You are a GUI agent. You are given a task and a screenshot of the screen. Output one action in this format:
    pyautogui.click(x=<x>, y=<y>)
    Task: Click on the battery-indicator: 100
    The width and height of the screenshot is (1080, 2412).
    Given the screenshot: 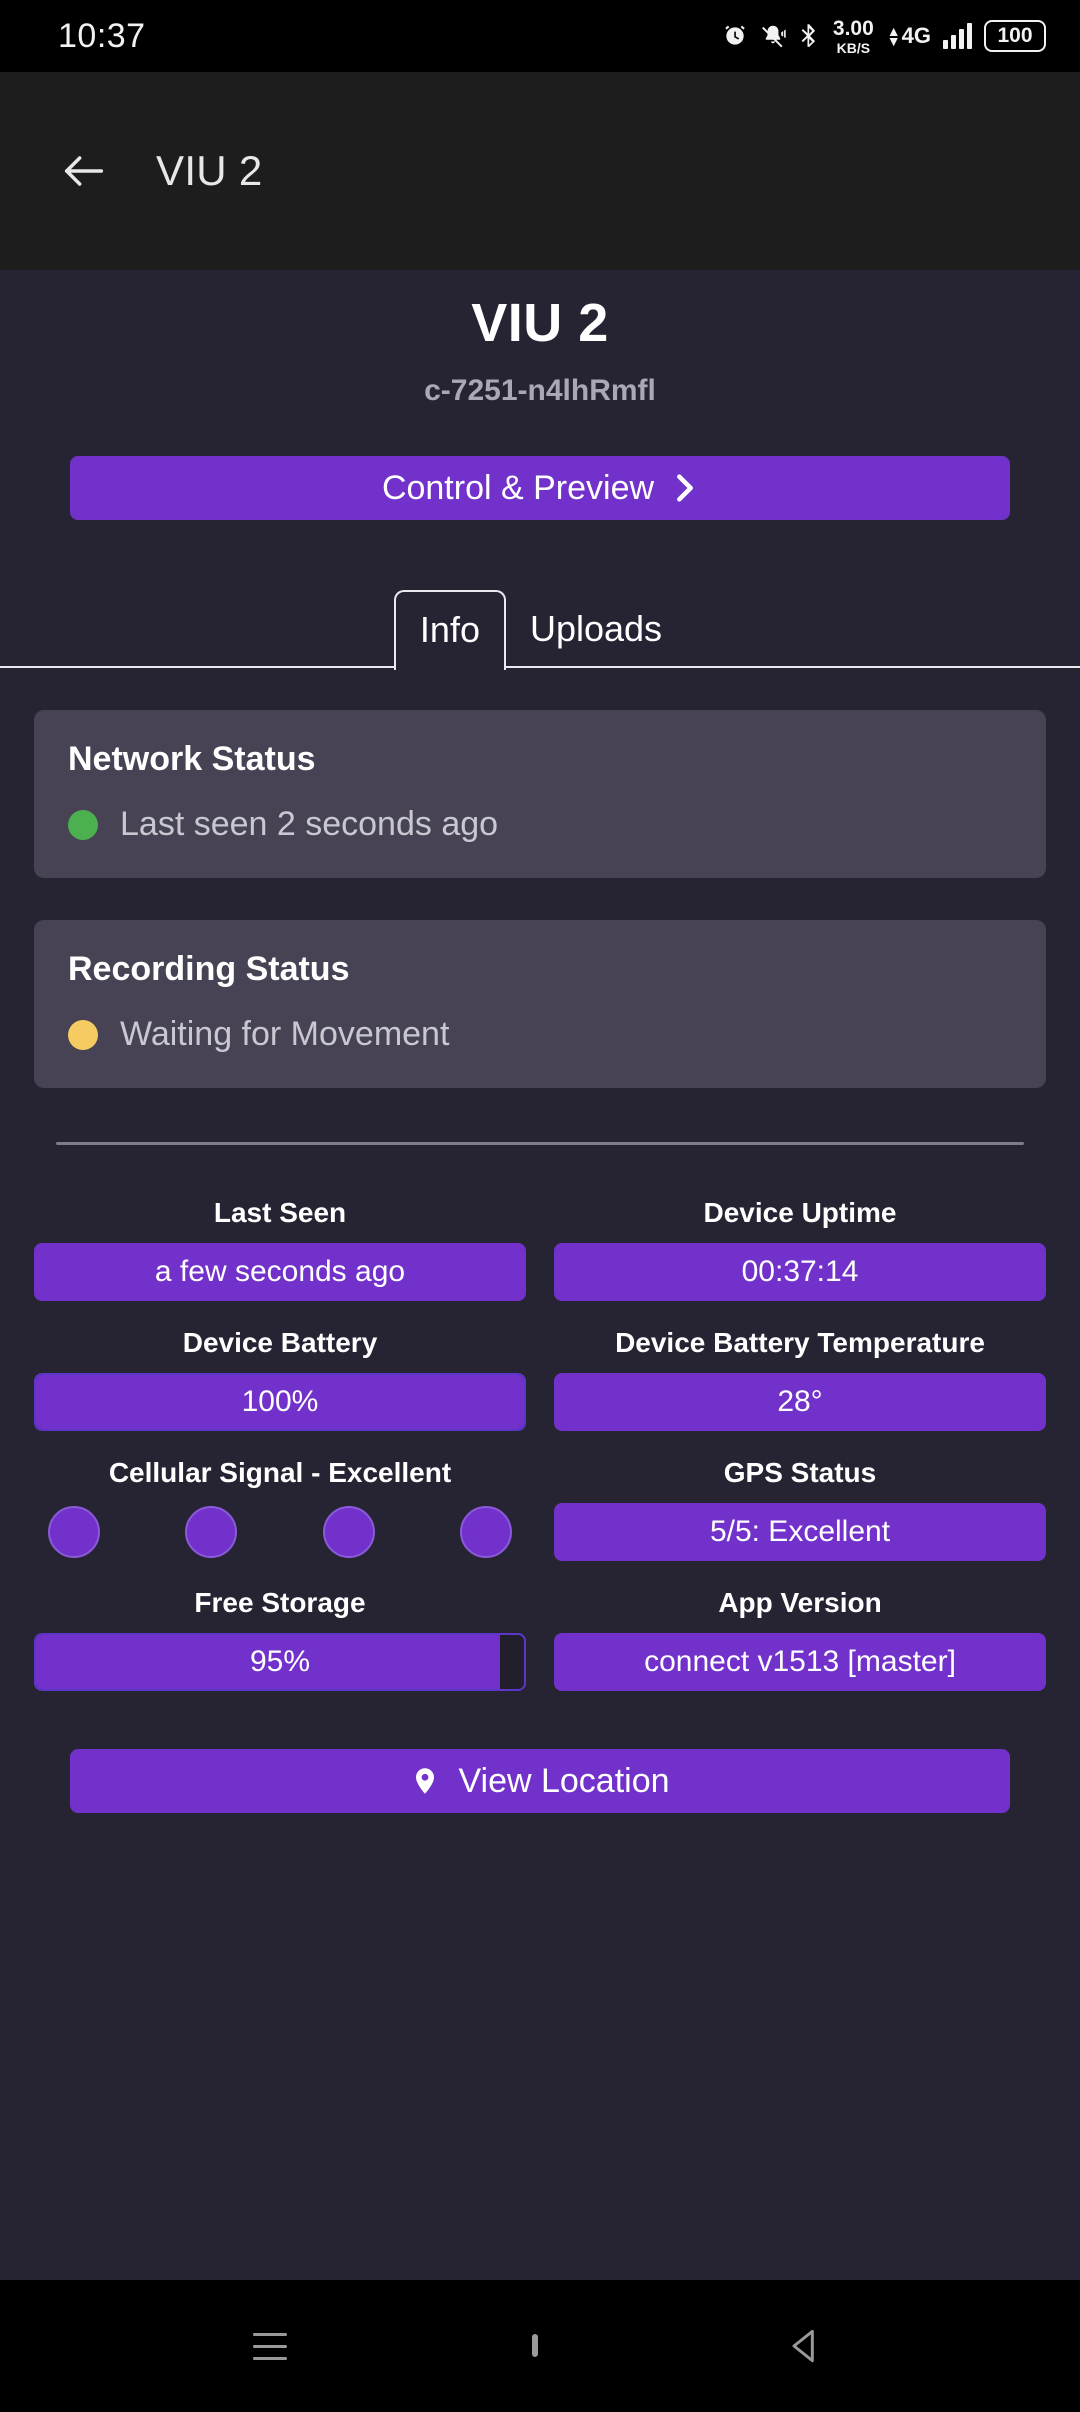 What is the action you would take?
    pyautogui.click(x=1015, y=36)
    